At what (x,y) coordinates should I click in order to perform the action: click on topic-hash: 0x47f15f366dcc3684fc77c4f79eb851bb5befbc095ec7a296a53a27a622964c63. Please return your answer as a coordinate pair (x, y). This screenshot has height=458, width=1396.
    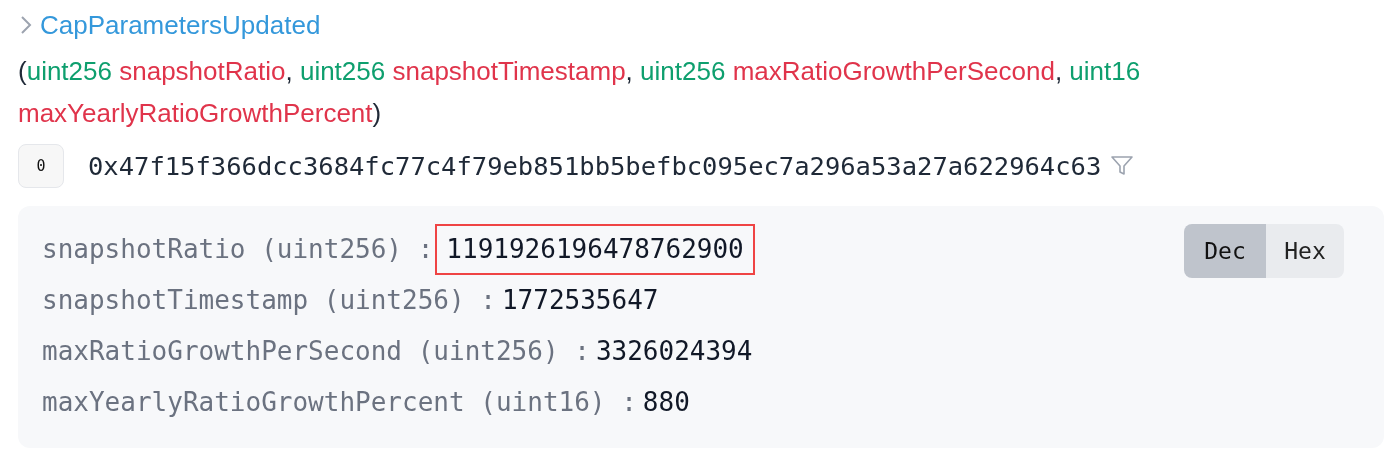
    Looking at the image, I should click on (595, 166).